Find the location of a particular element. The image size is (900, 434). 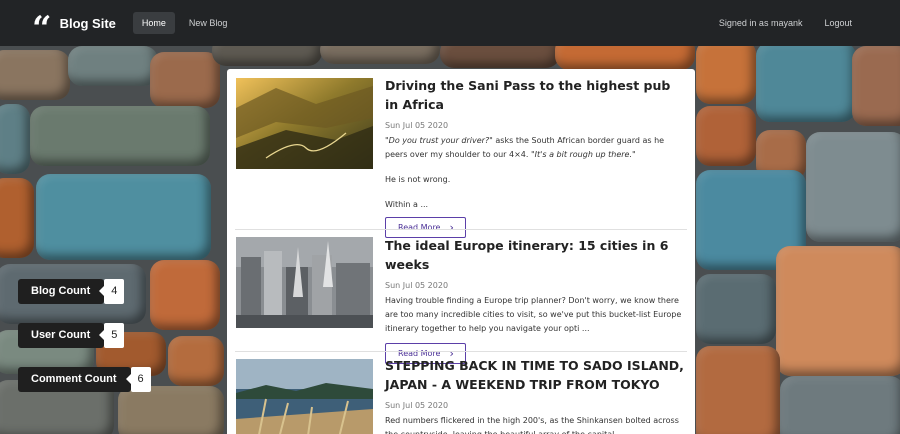

comment-count-value: 6 is located at coordinates (138, 379).